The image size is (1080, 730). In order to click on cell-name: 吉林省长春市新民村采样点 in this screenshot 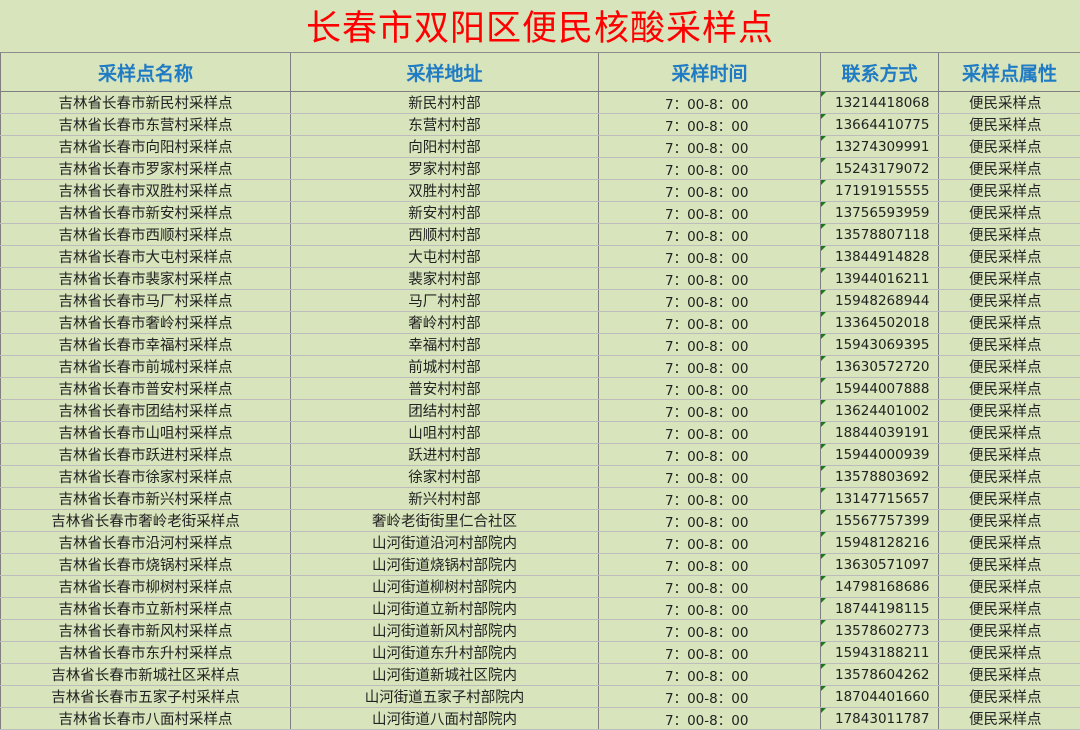, I will do `click(146, 103)`.